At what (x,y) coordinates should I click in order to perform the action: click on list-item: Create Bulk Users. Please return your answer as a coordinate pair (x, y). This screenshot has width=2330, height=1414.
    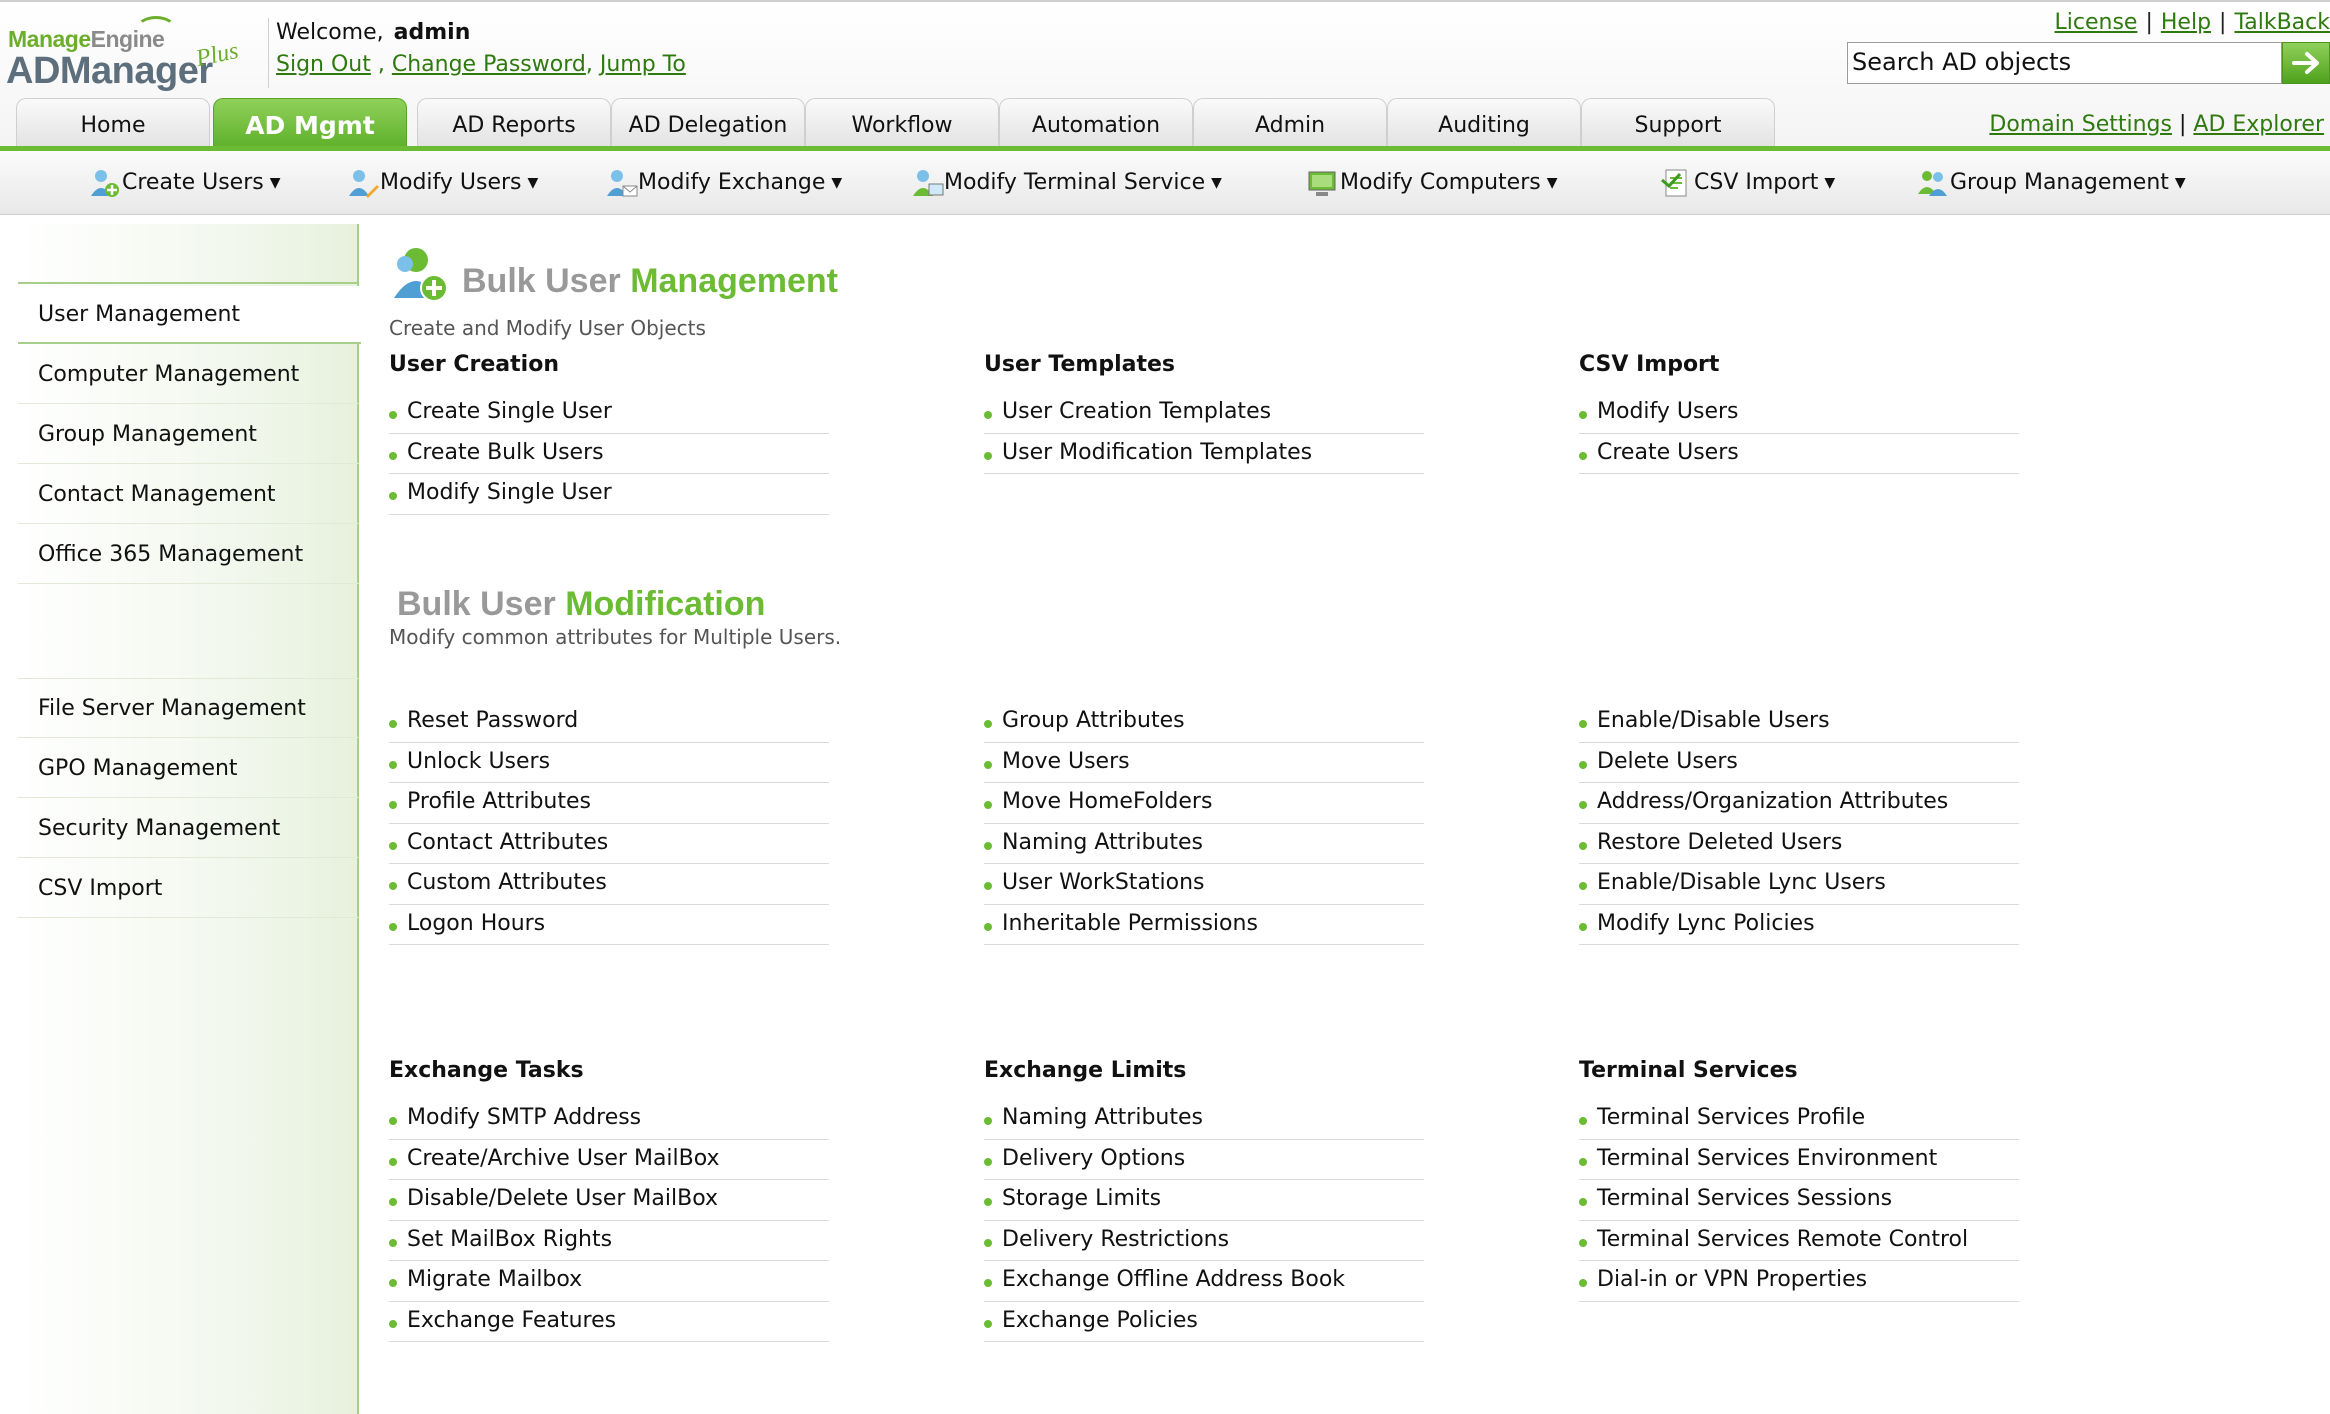
    Looking at the image, I should click on (609, 454).